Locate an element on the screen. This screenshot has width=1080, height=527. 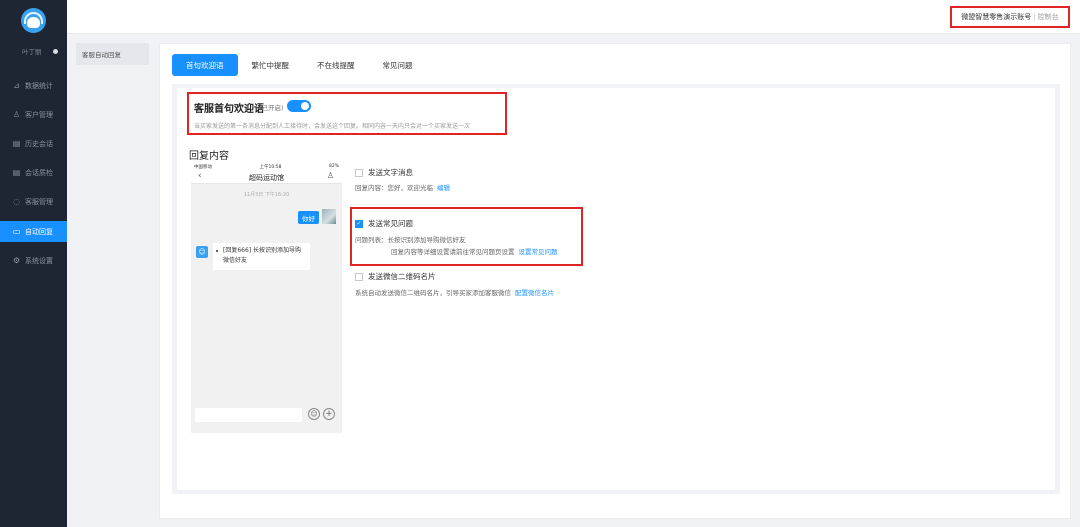
checkbox-send-faq: ✓ is located at coordinates (359, 223).